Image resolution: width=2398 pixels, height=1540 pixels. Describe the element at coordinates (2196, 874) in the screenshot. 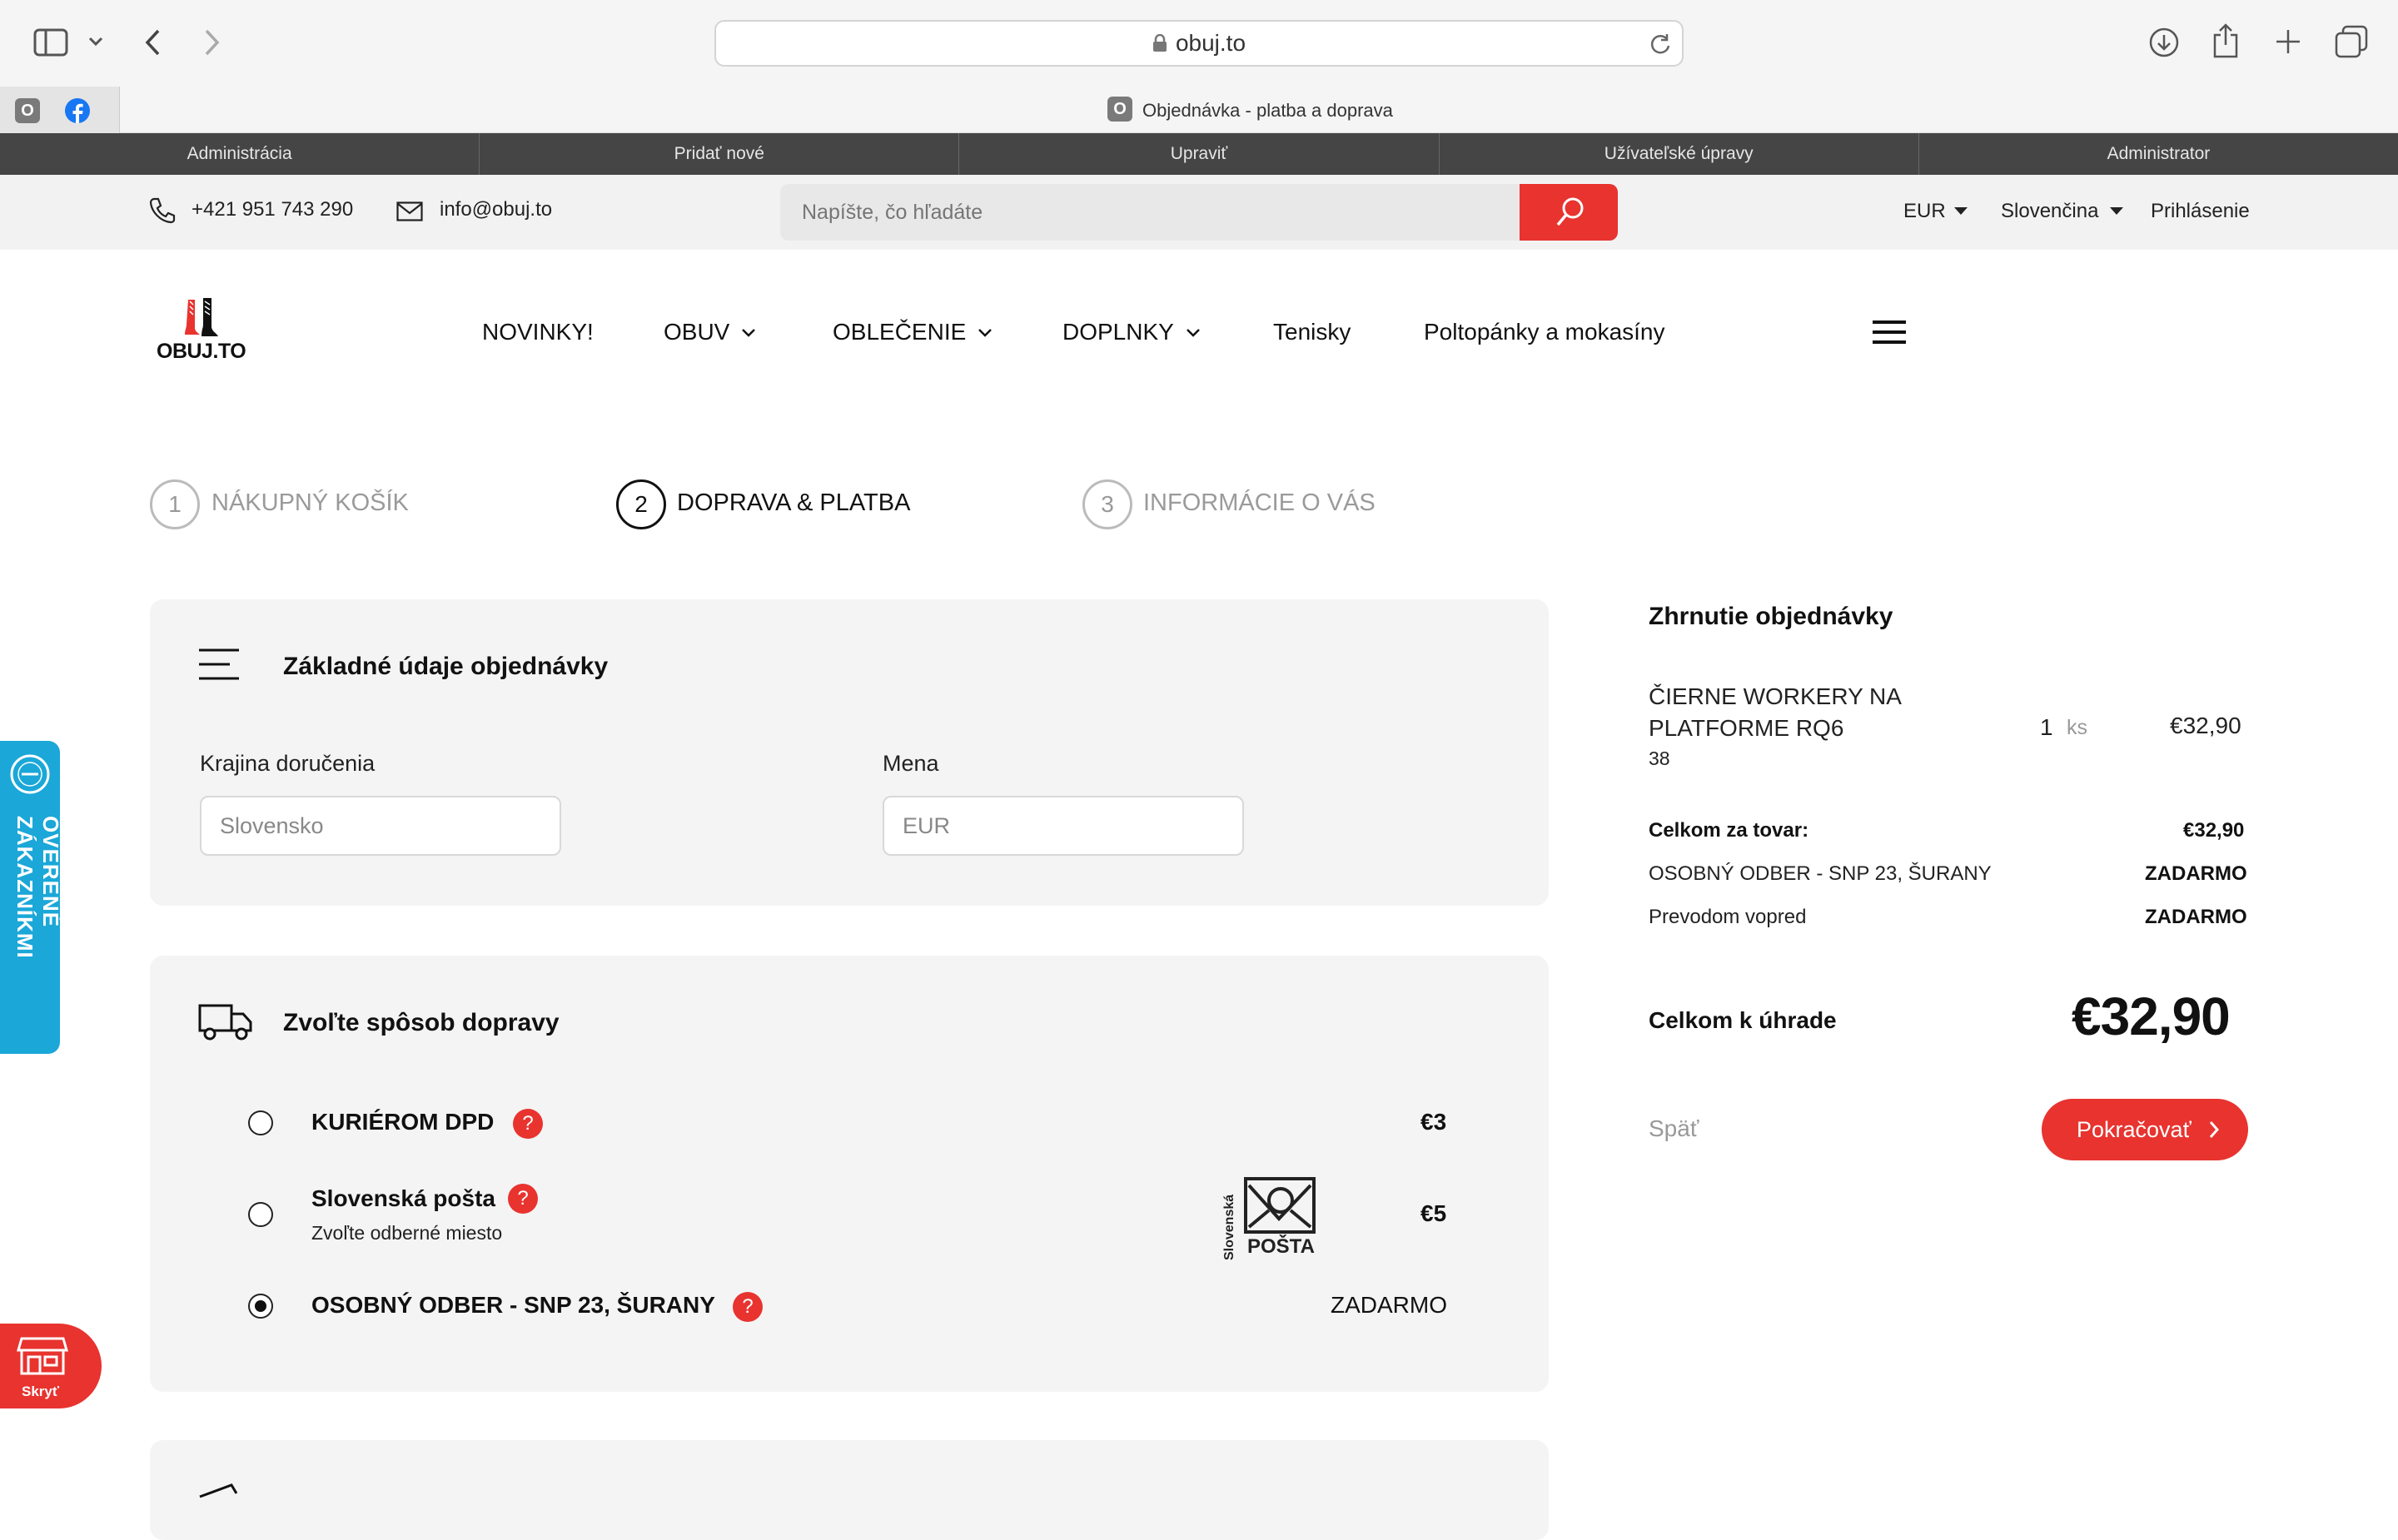

I see `summary-shipping-value: ZADARMO` at that location.